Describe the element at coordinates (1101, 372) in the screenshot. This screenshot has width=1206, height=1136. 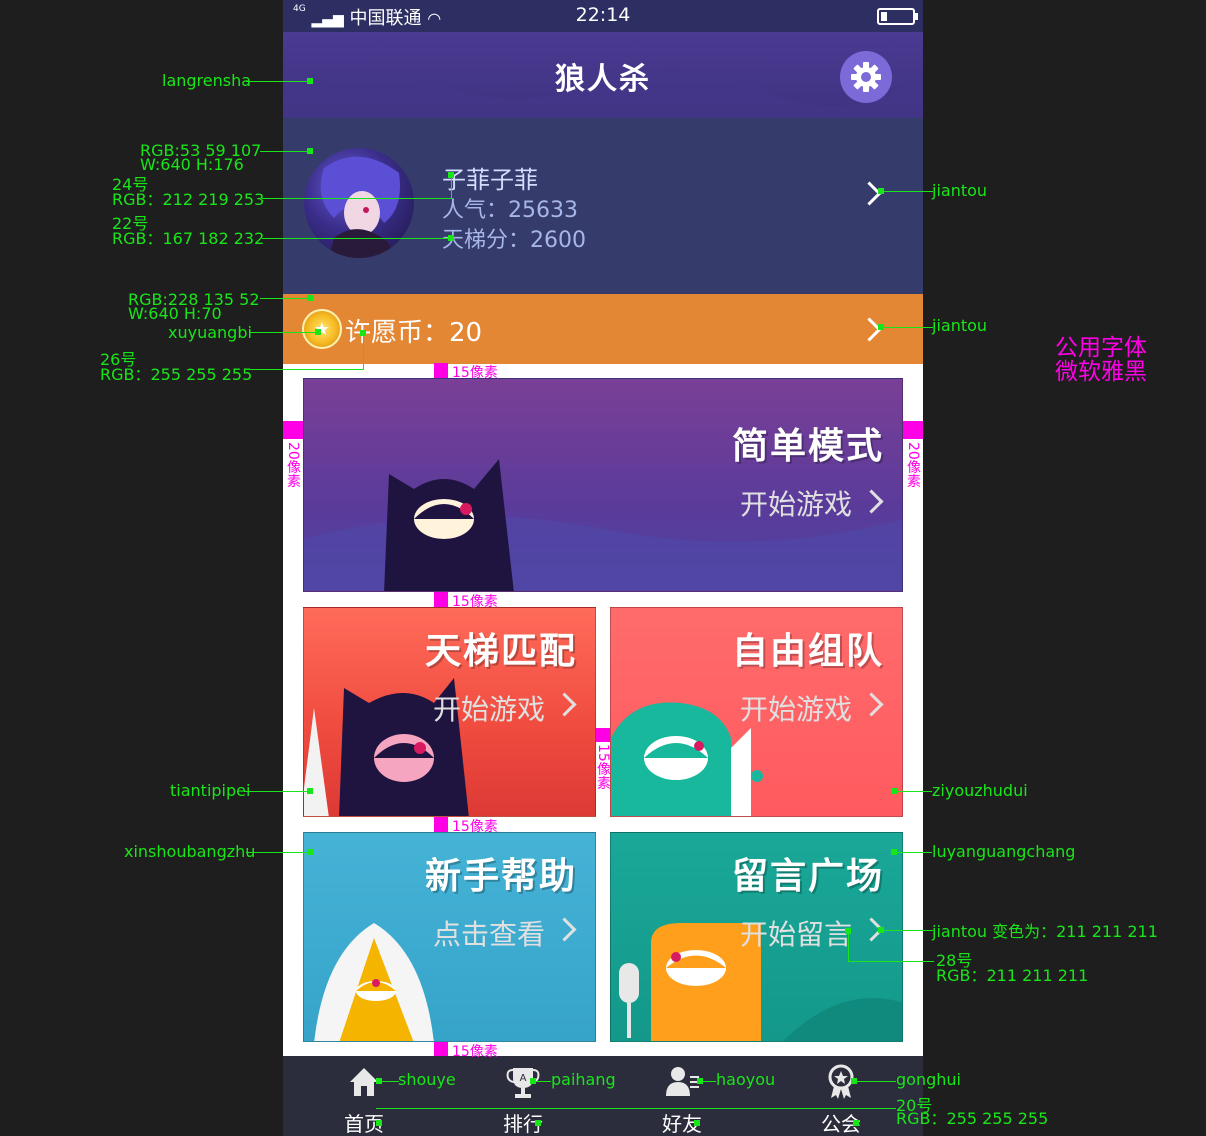
I see `font-note-line: 微软雅黑` at that location.